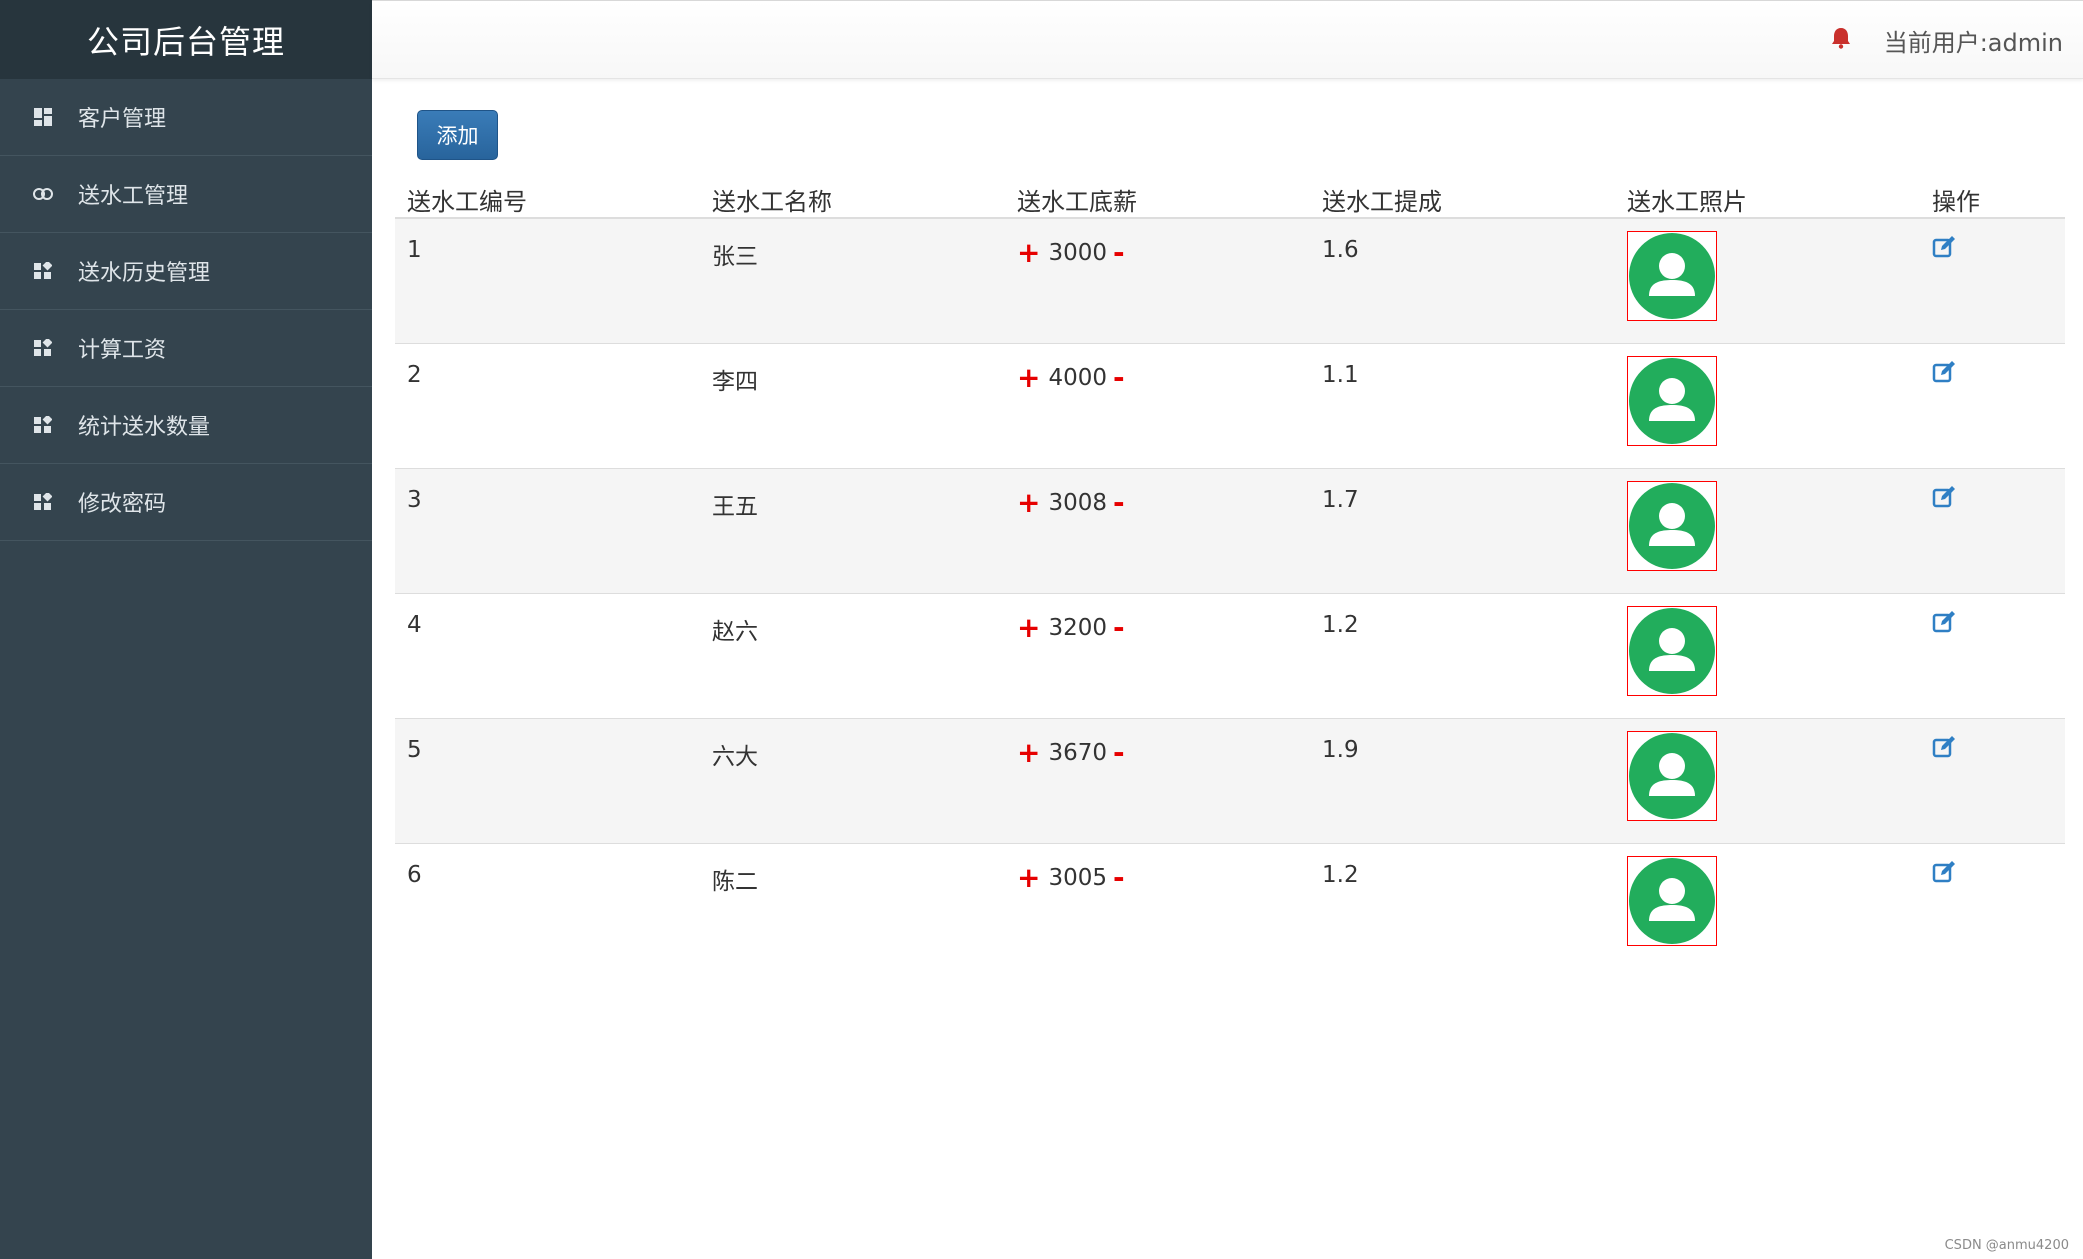  I want to click on sidebar-item-water-workers: 送水工管理, so click(186, 194).